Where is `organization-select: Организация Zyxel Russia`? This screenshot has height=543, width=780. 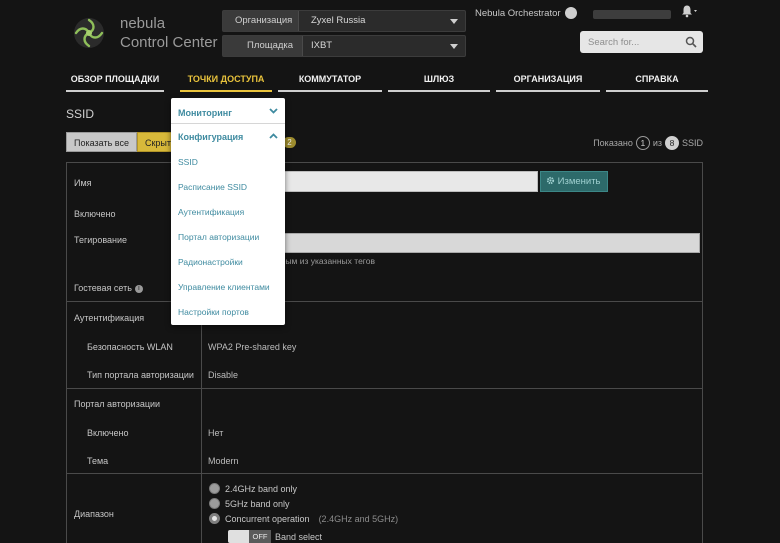
organization-select: Организация Zyxel Russia is located at coordinates (344, 21).